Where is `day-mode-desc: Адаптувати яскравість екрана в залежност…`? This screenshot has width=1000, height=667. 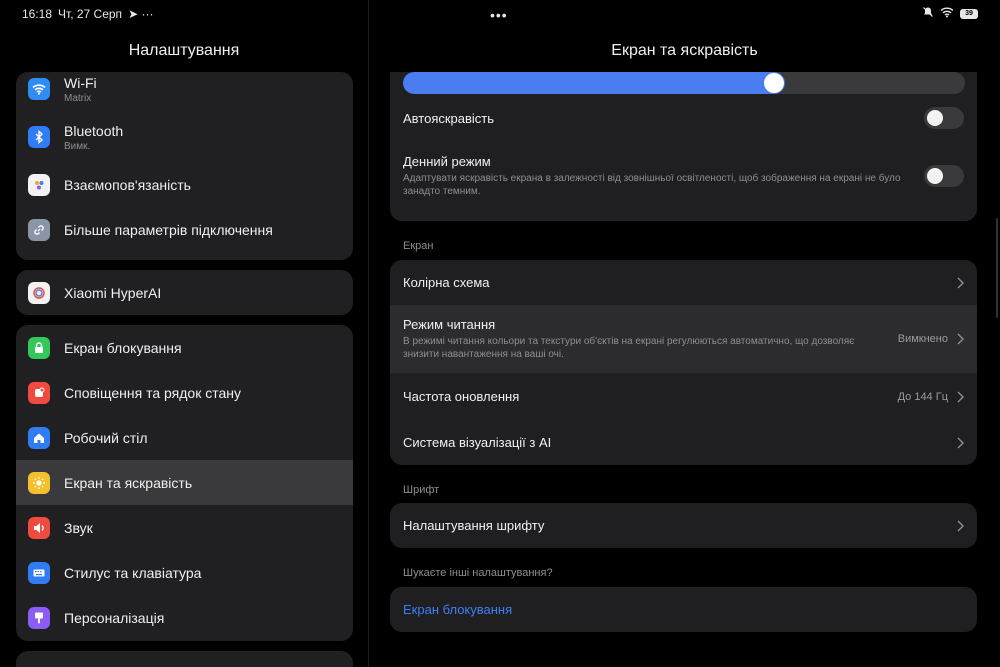 day-mode-desc: Адаптувати яскравість екрана в залежност… is located at coordinates (652, 185).